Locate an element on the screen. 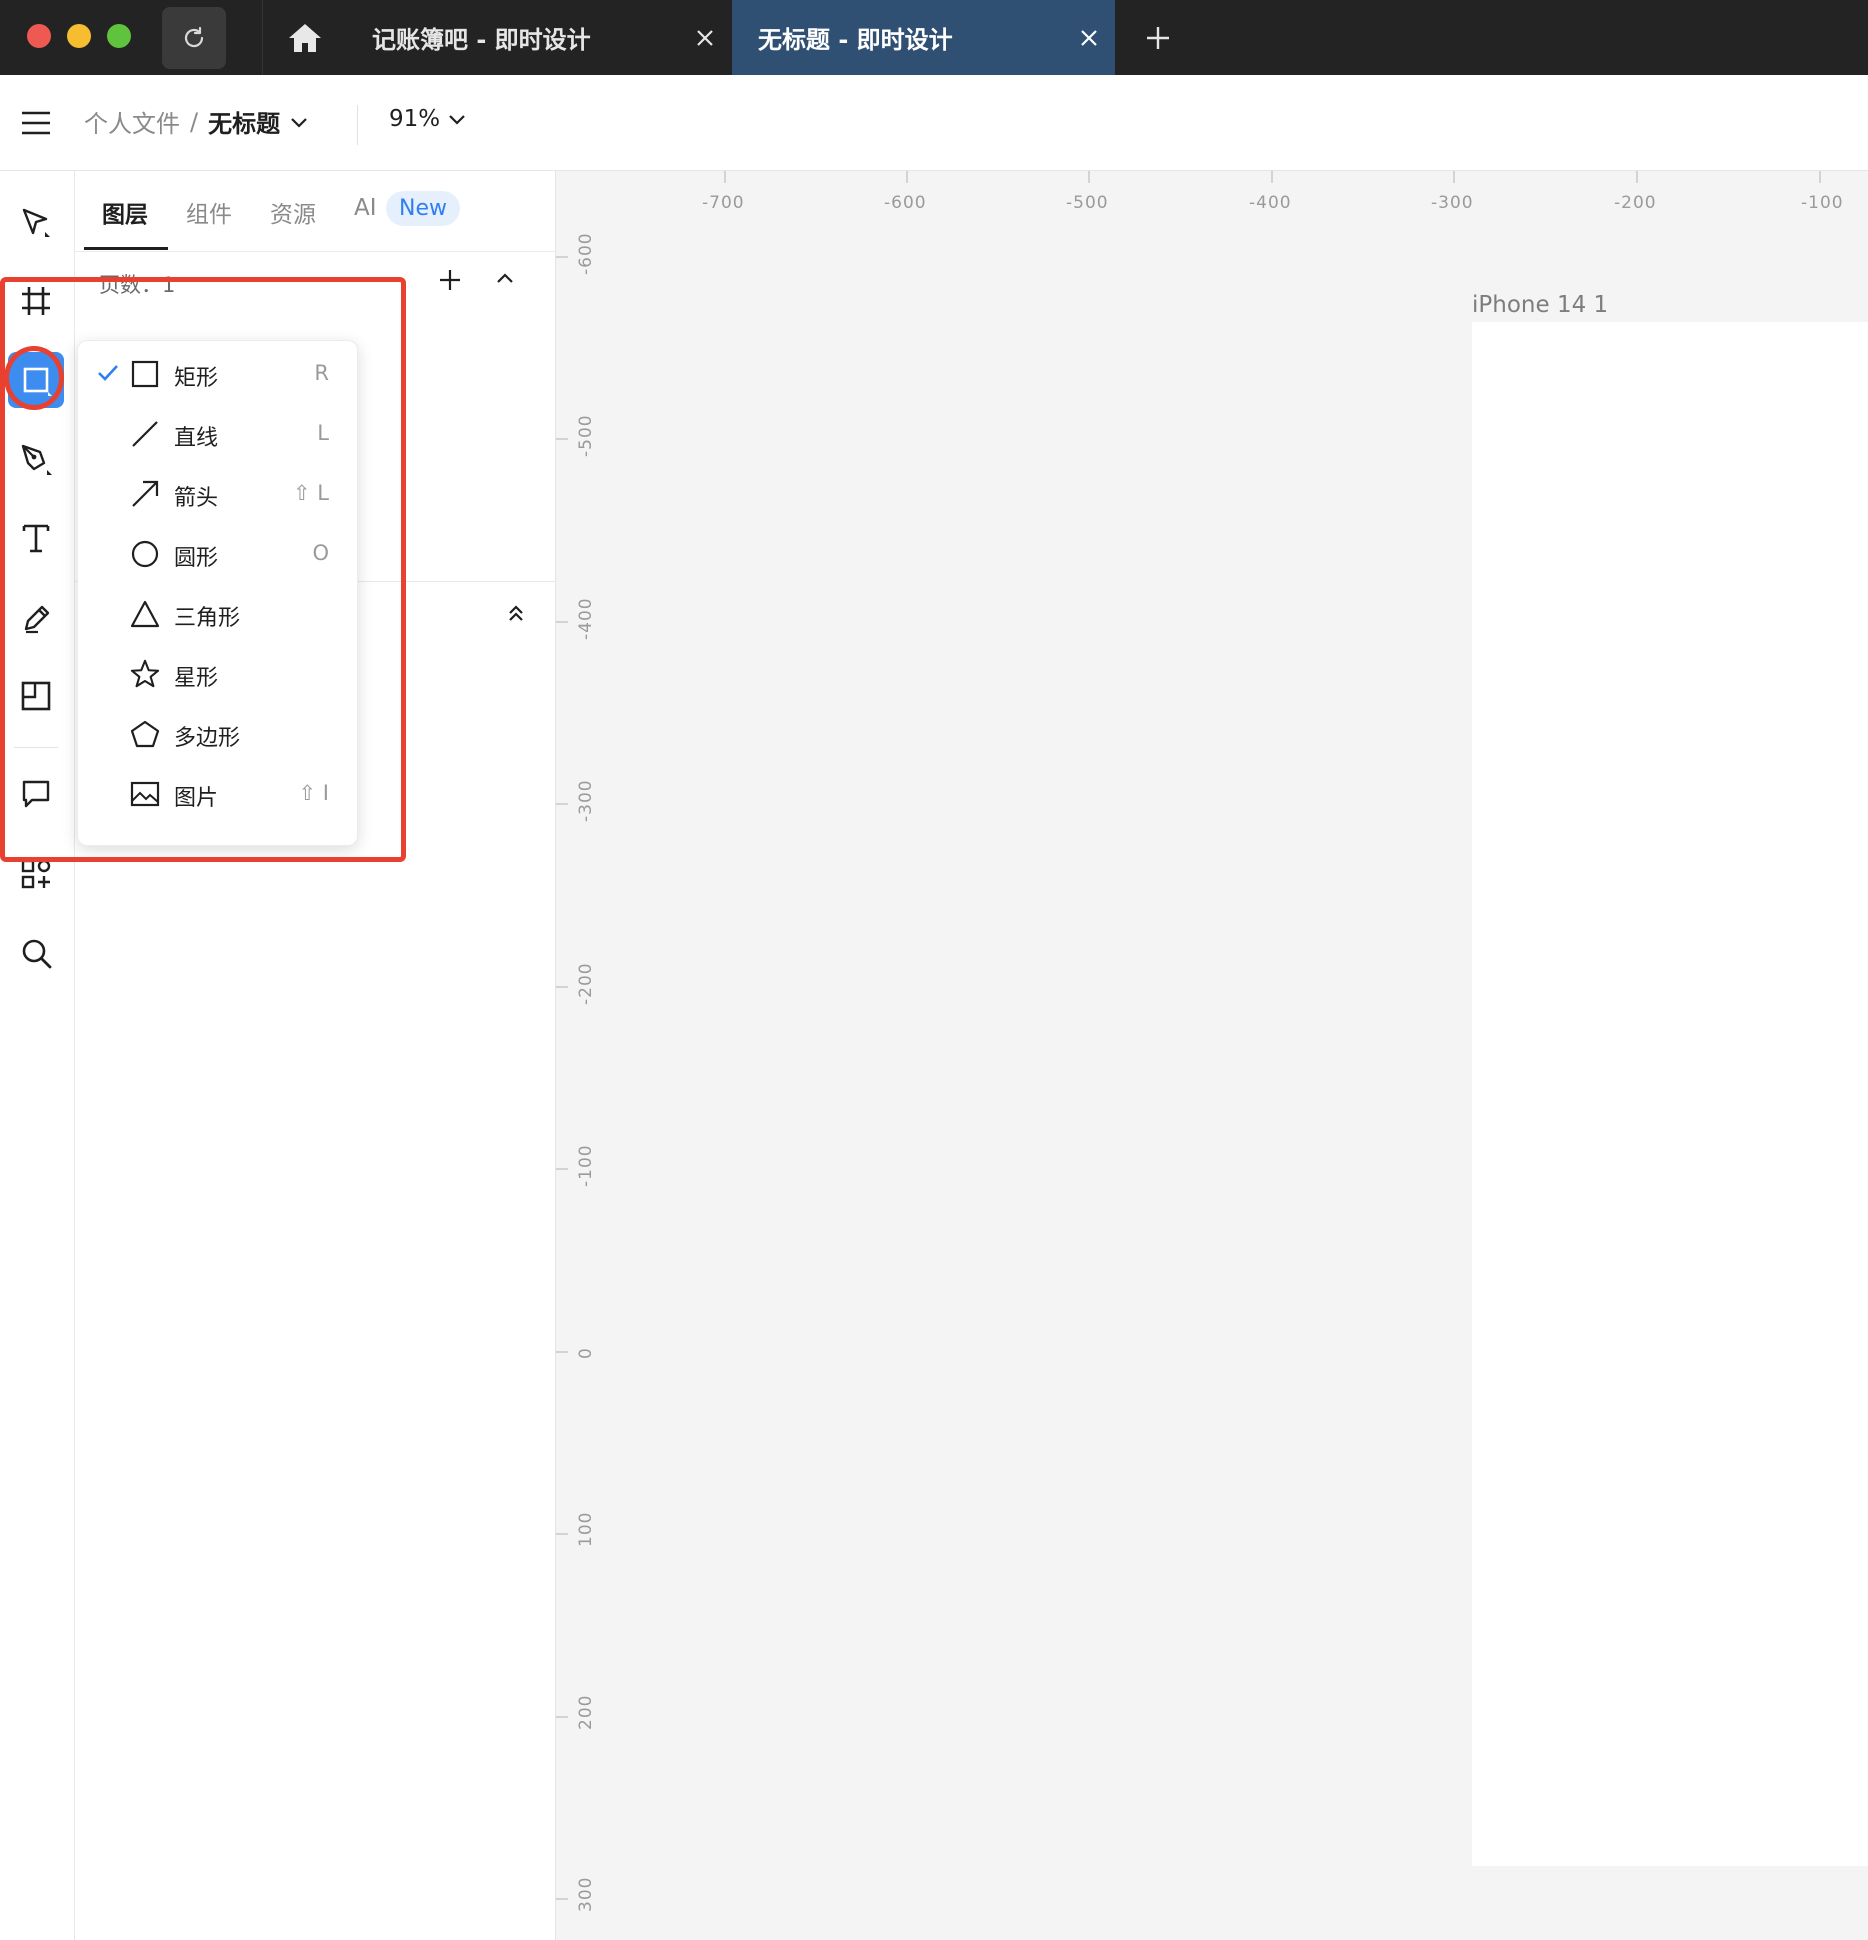 Image resolution: width=1868 pixels, height=1940 pixels. toolbar-divider is located at coordinates (357, 125).